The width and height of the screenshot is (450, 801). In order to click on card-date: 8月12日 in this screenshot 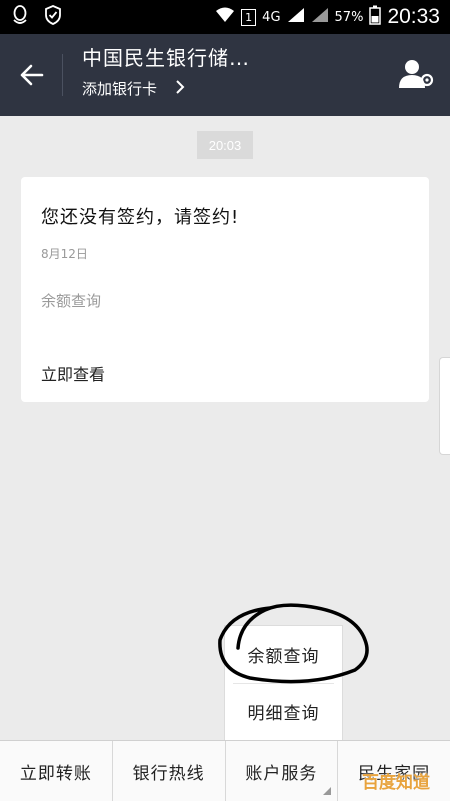, I will do `click(64, 254)`.